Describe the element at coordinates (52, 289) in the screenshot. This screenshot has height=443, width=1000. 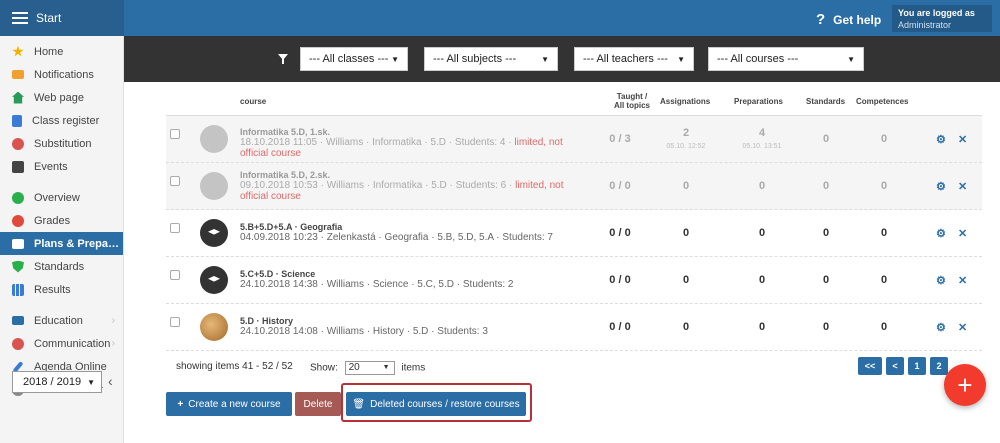
I see `sidebar-item-label: Results` at that location.